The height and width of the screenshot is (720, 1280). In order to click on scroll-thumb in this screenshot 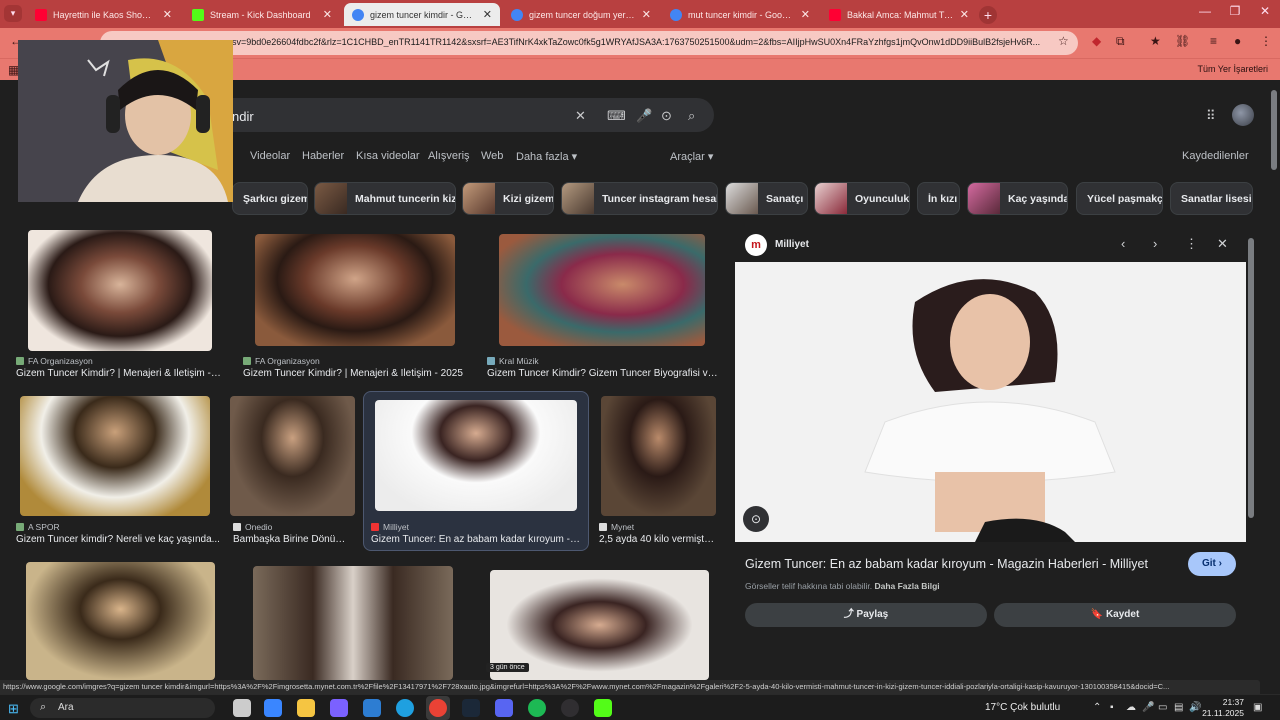, I will do `click(1251, 378)`.